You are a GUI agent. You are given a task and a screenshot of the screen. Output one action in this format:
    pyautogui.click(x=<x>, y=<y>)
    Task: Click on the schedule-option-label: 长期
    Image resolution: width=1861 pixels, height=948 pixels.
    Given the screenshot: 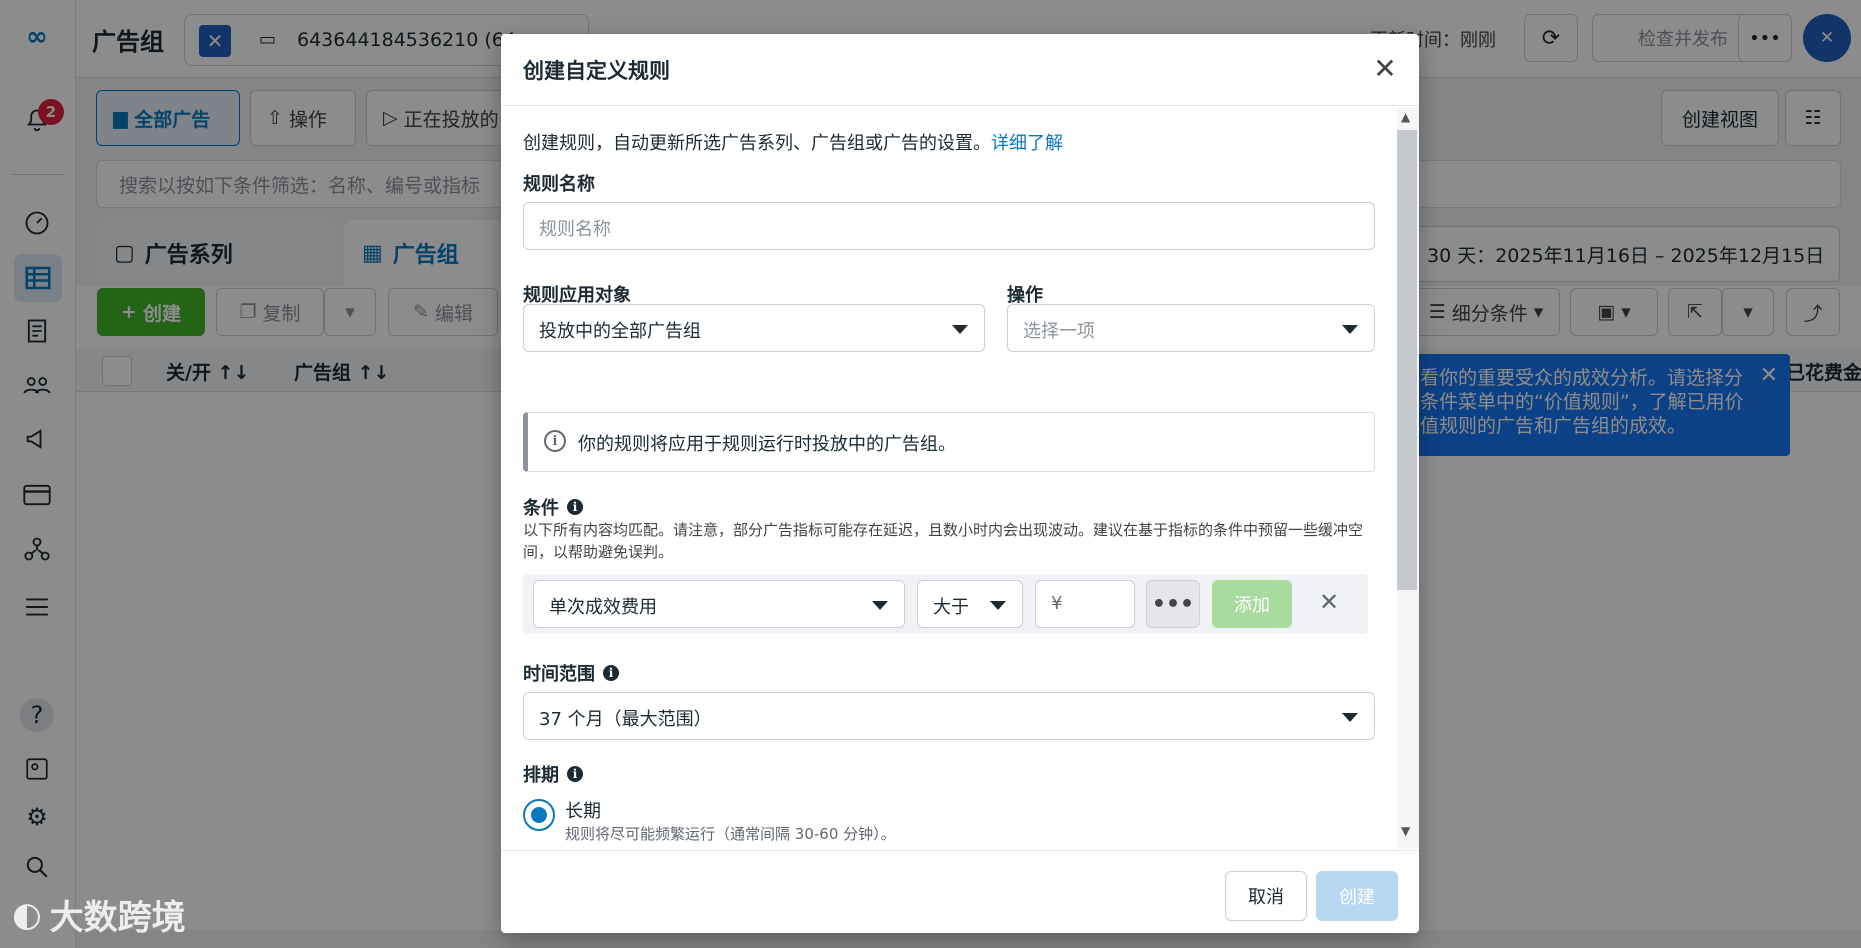 What is the action you would take?
    pyautogui.click(x=583, y=811)
    